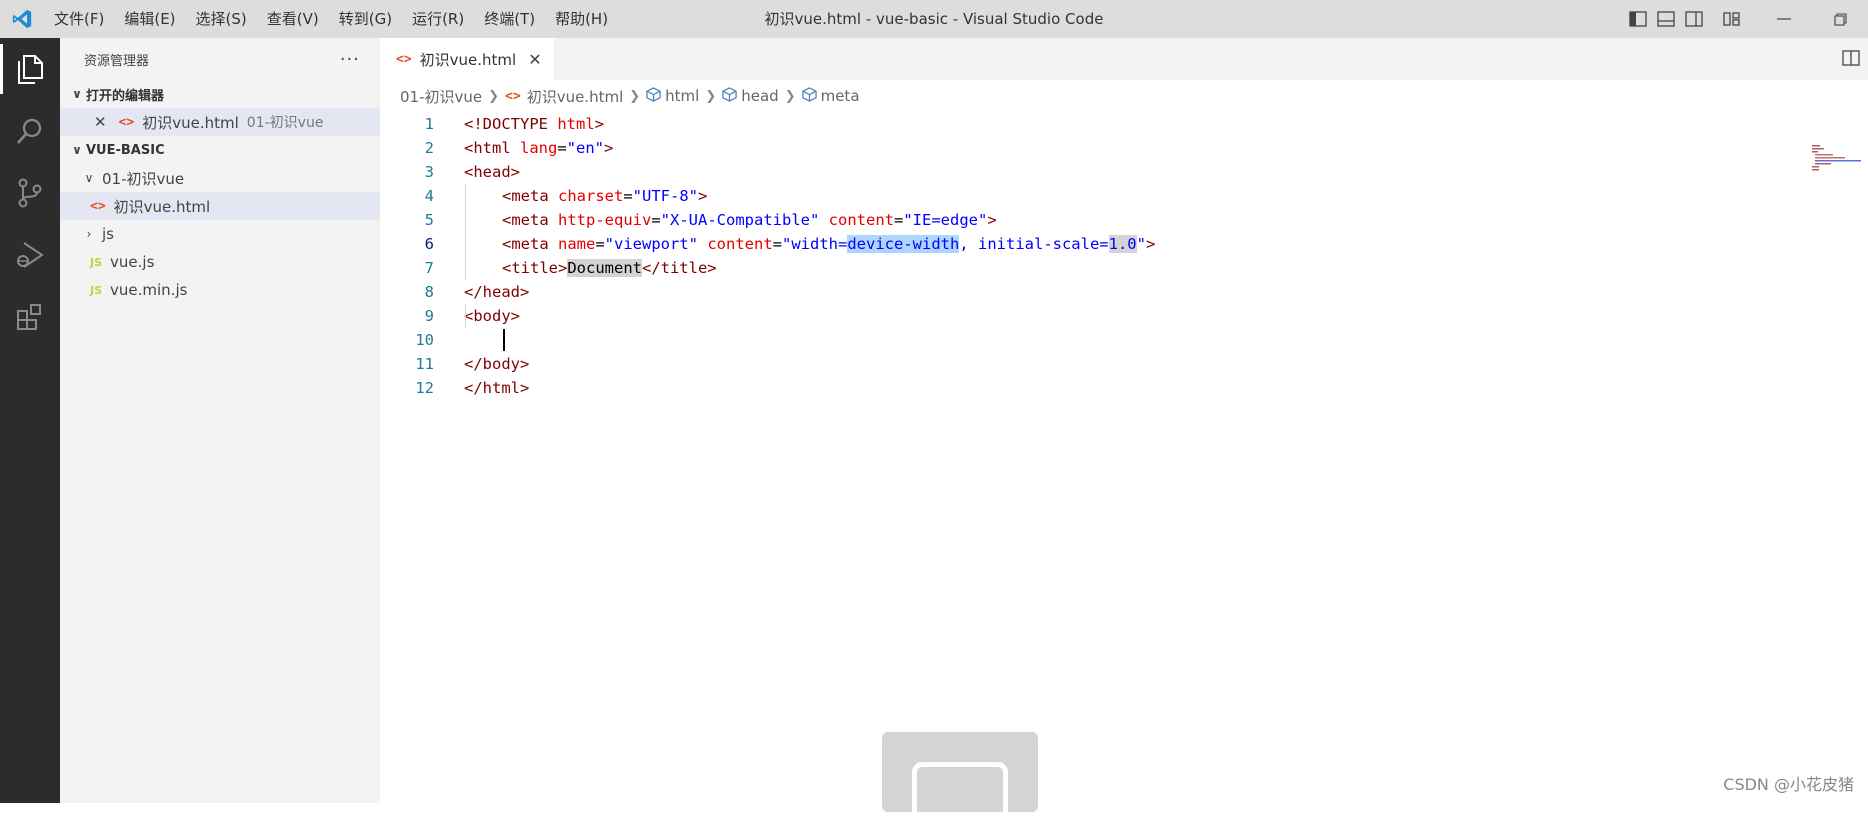 The width and height of the screenshot is (1868, 822). Describe the element at coordinates (148, 290) in the screenshot. I see `tree-file-label: vue.min.js` at that location.